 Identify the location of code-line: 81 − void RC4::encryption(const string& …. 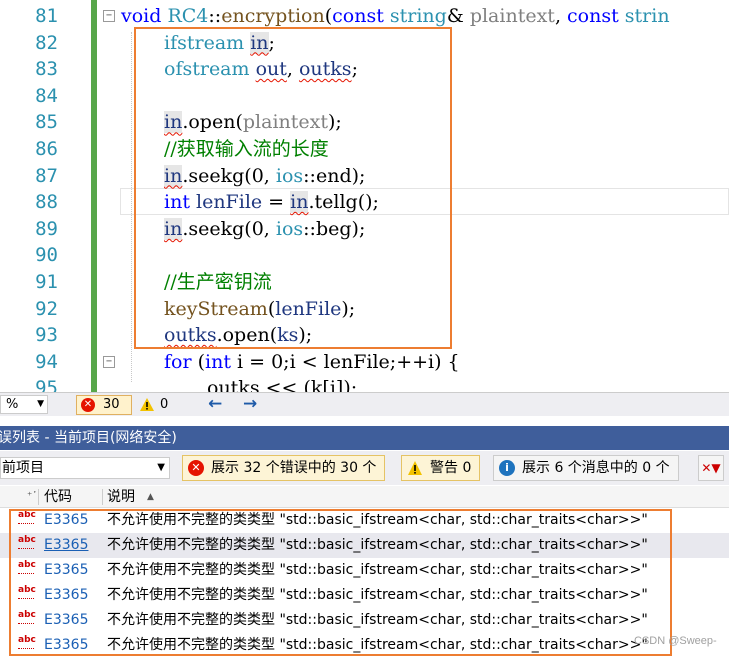
(364, 16).